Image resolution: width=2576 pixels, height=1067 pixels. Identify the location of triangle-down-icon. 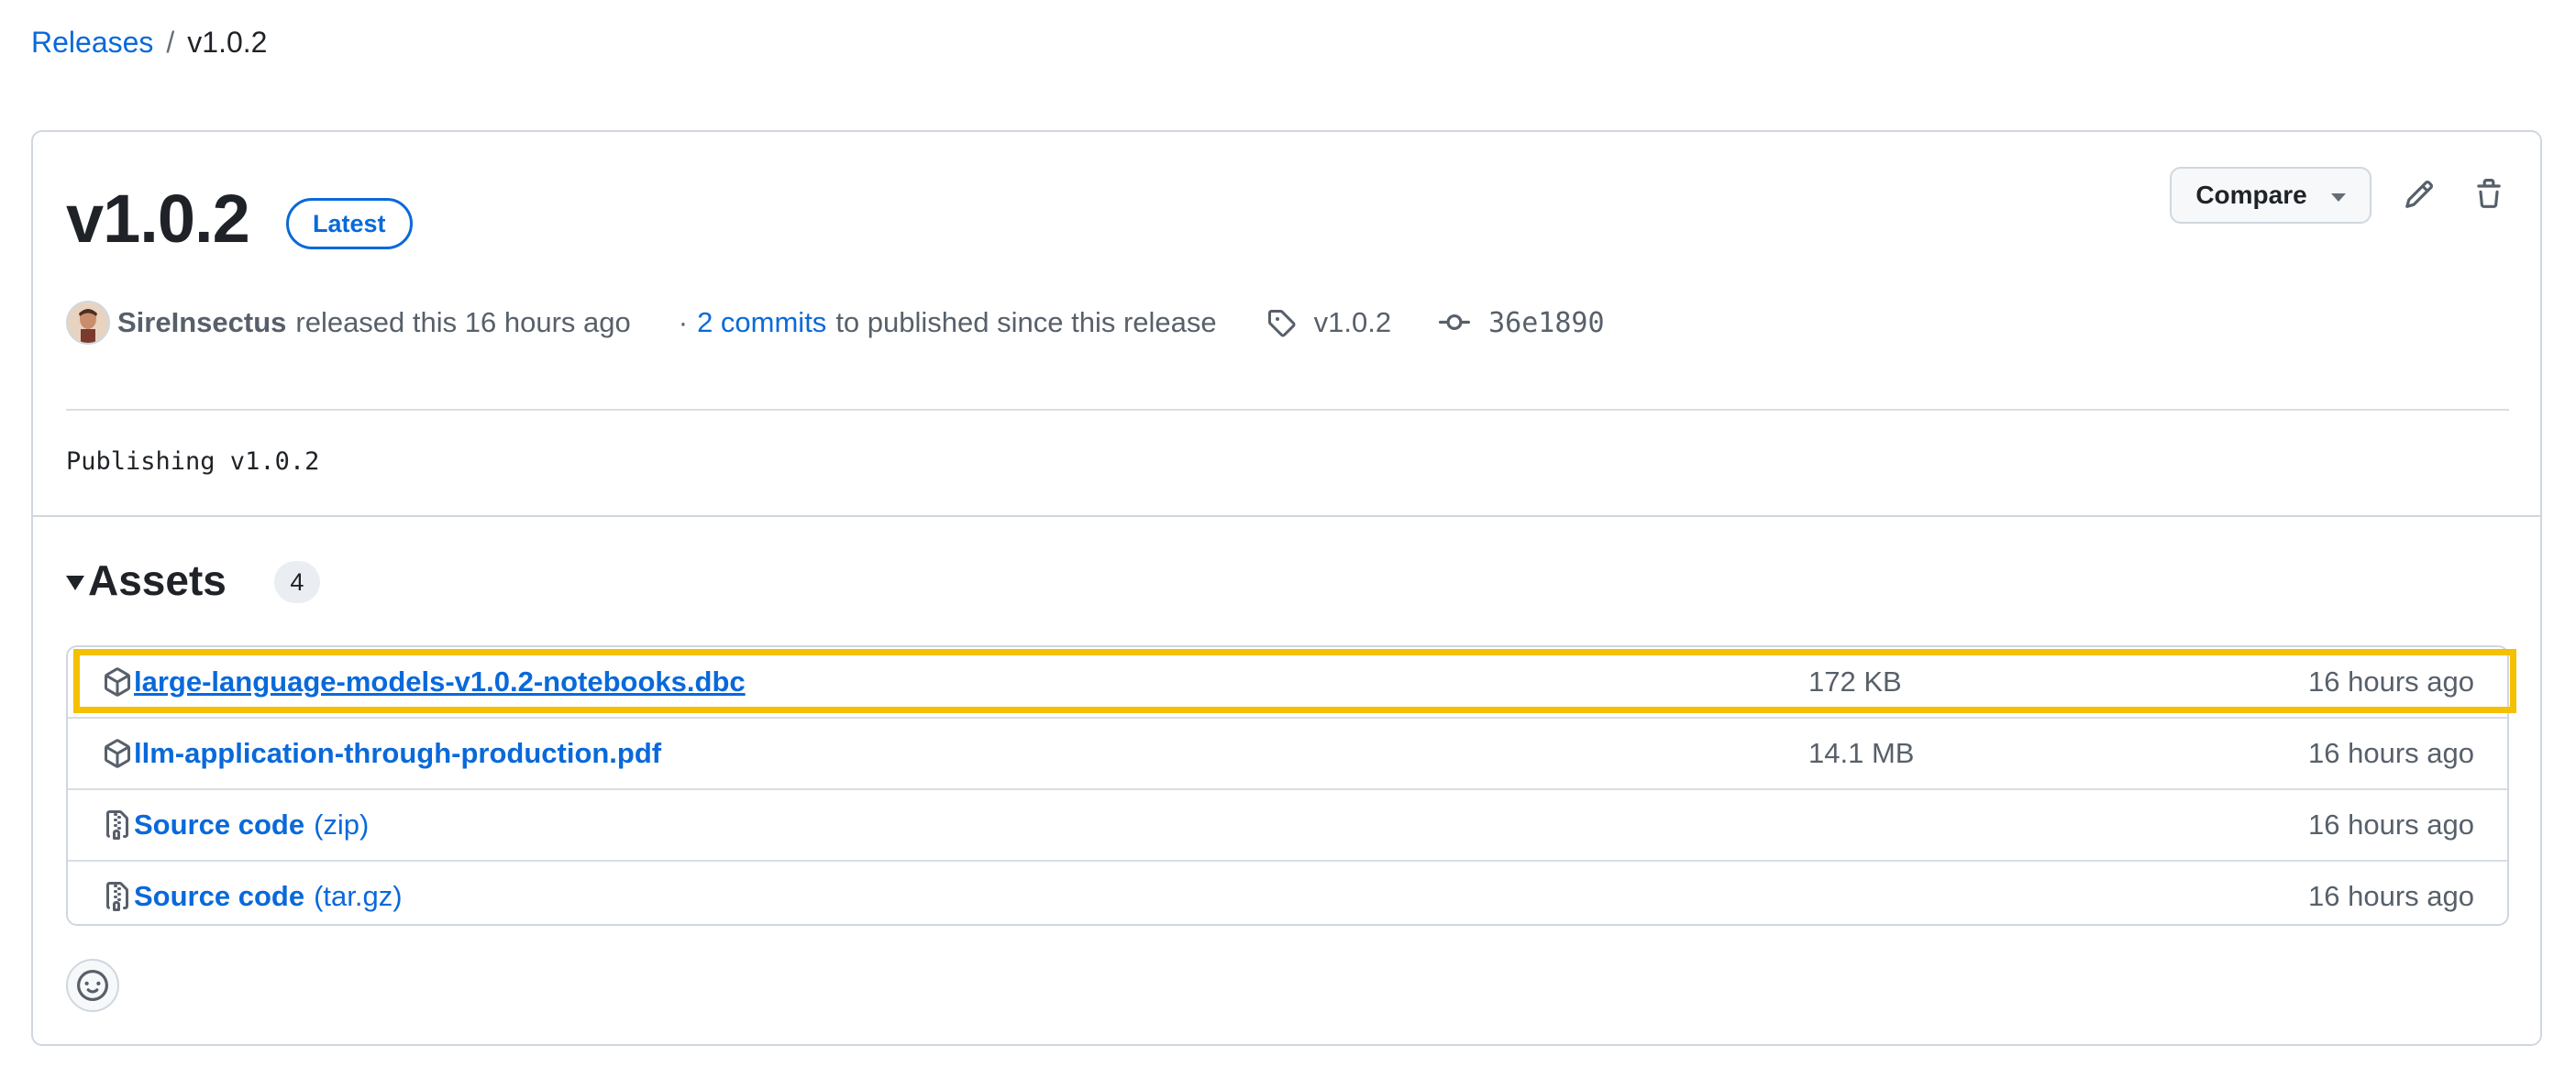
(75, 583).